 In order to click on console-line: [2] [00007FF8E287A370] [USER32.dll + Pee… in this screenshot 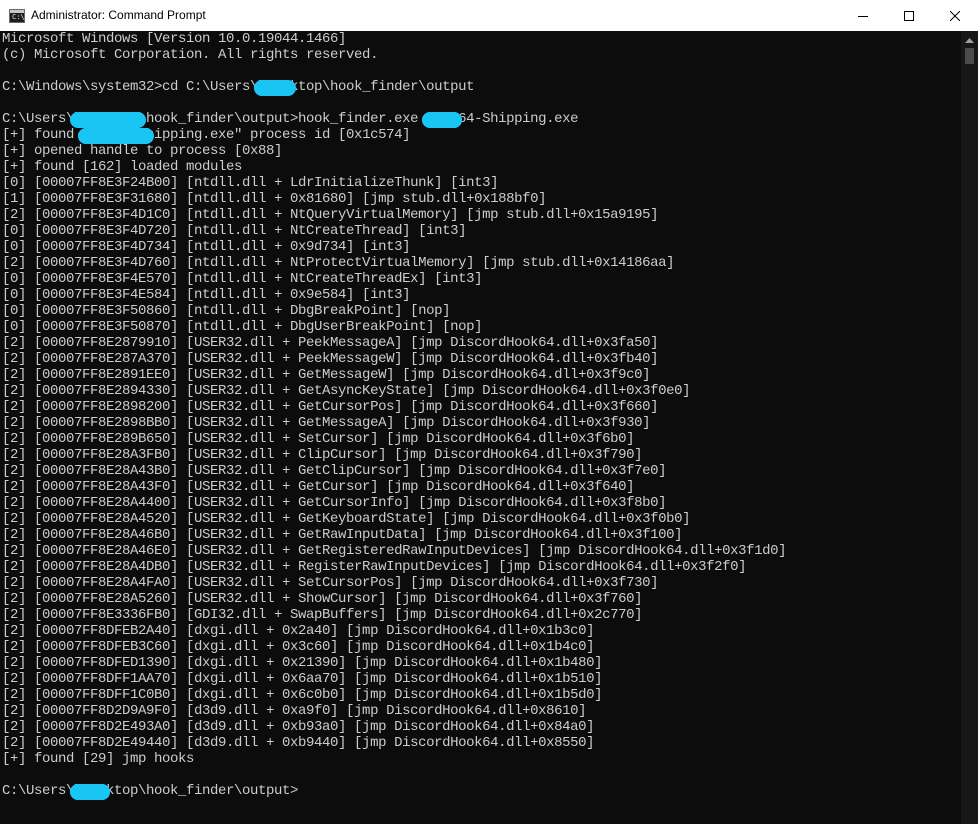, I will do `click(330, 359)`.